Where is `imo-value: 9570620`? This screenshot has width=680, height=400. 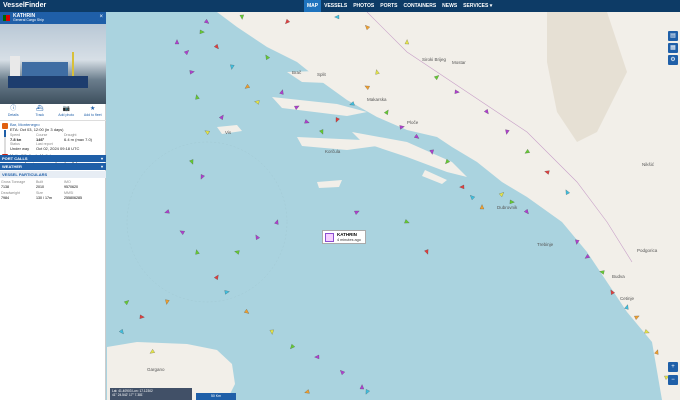
imo-value: 9570620 is located at coordinates (71, 187).